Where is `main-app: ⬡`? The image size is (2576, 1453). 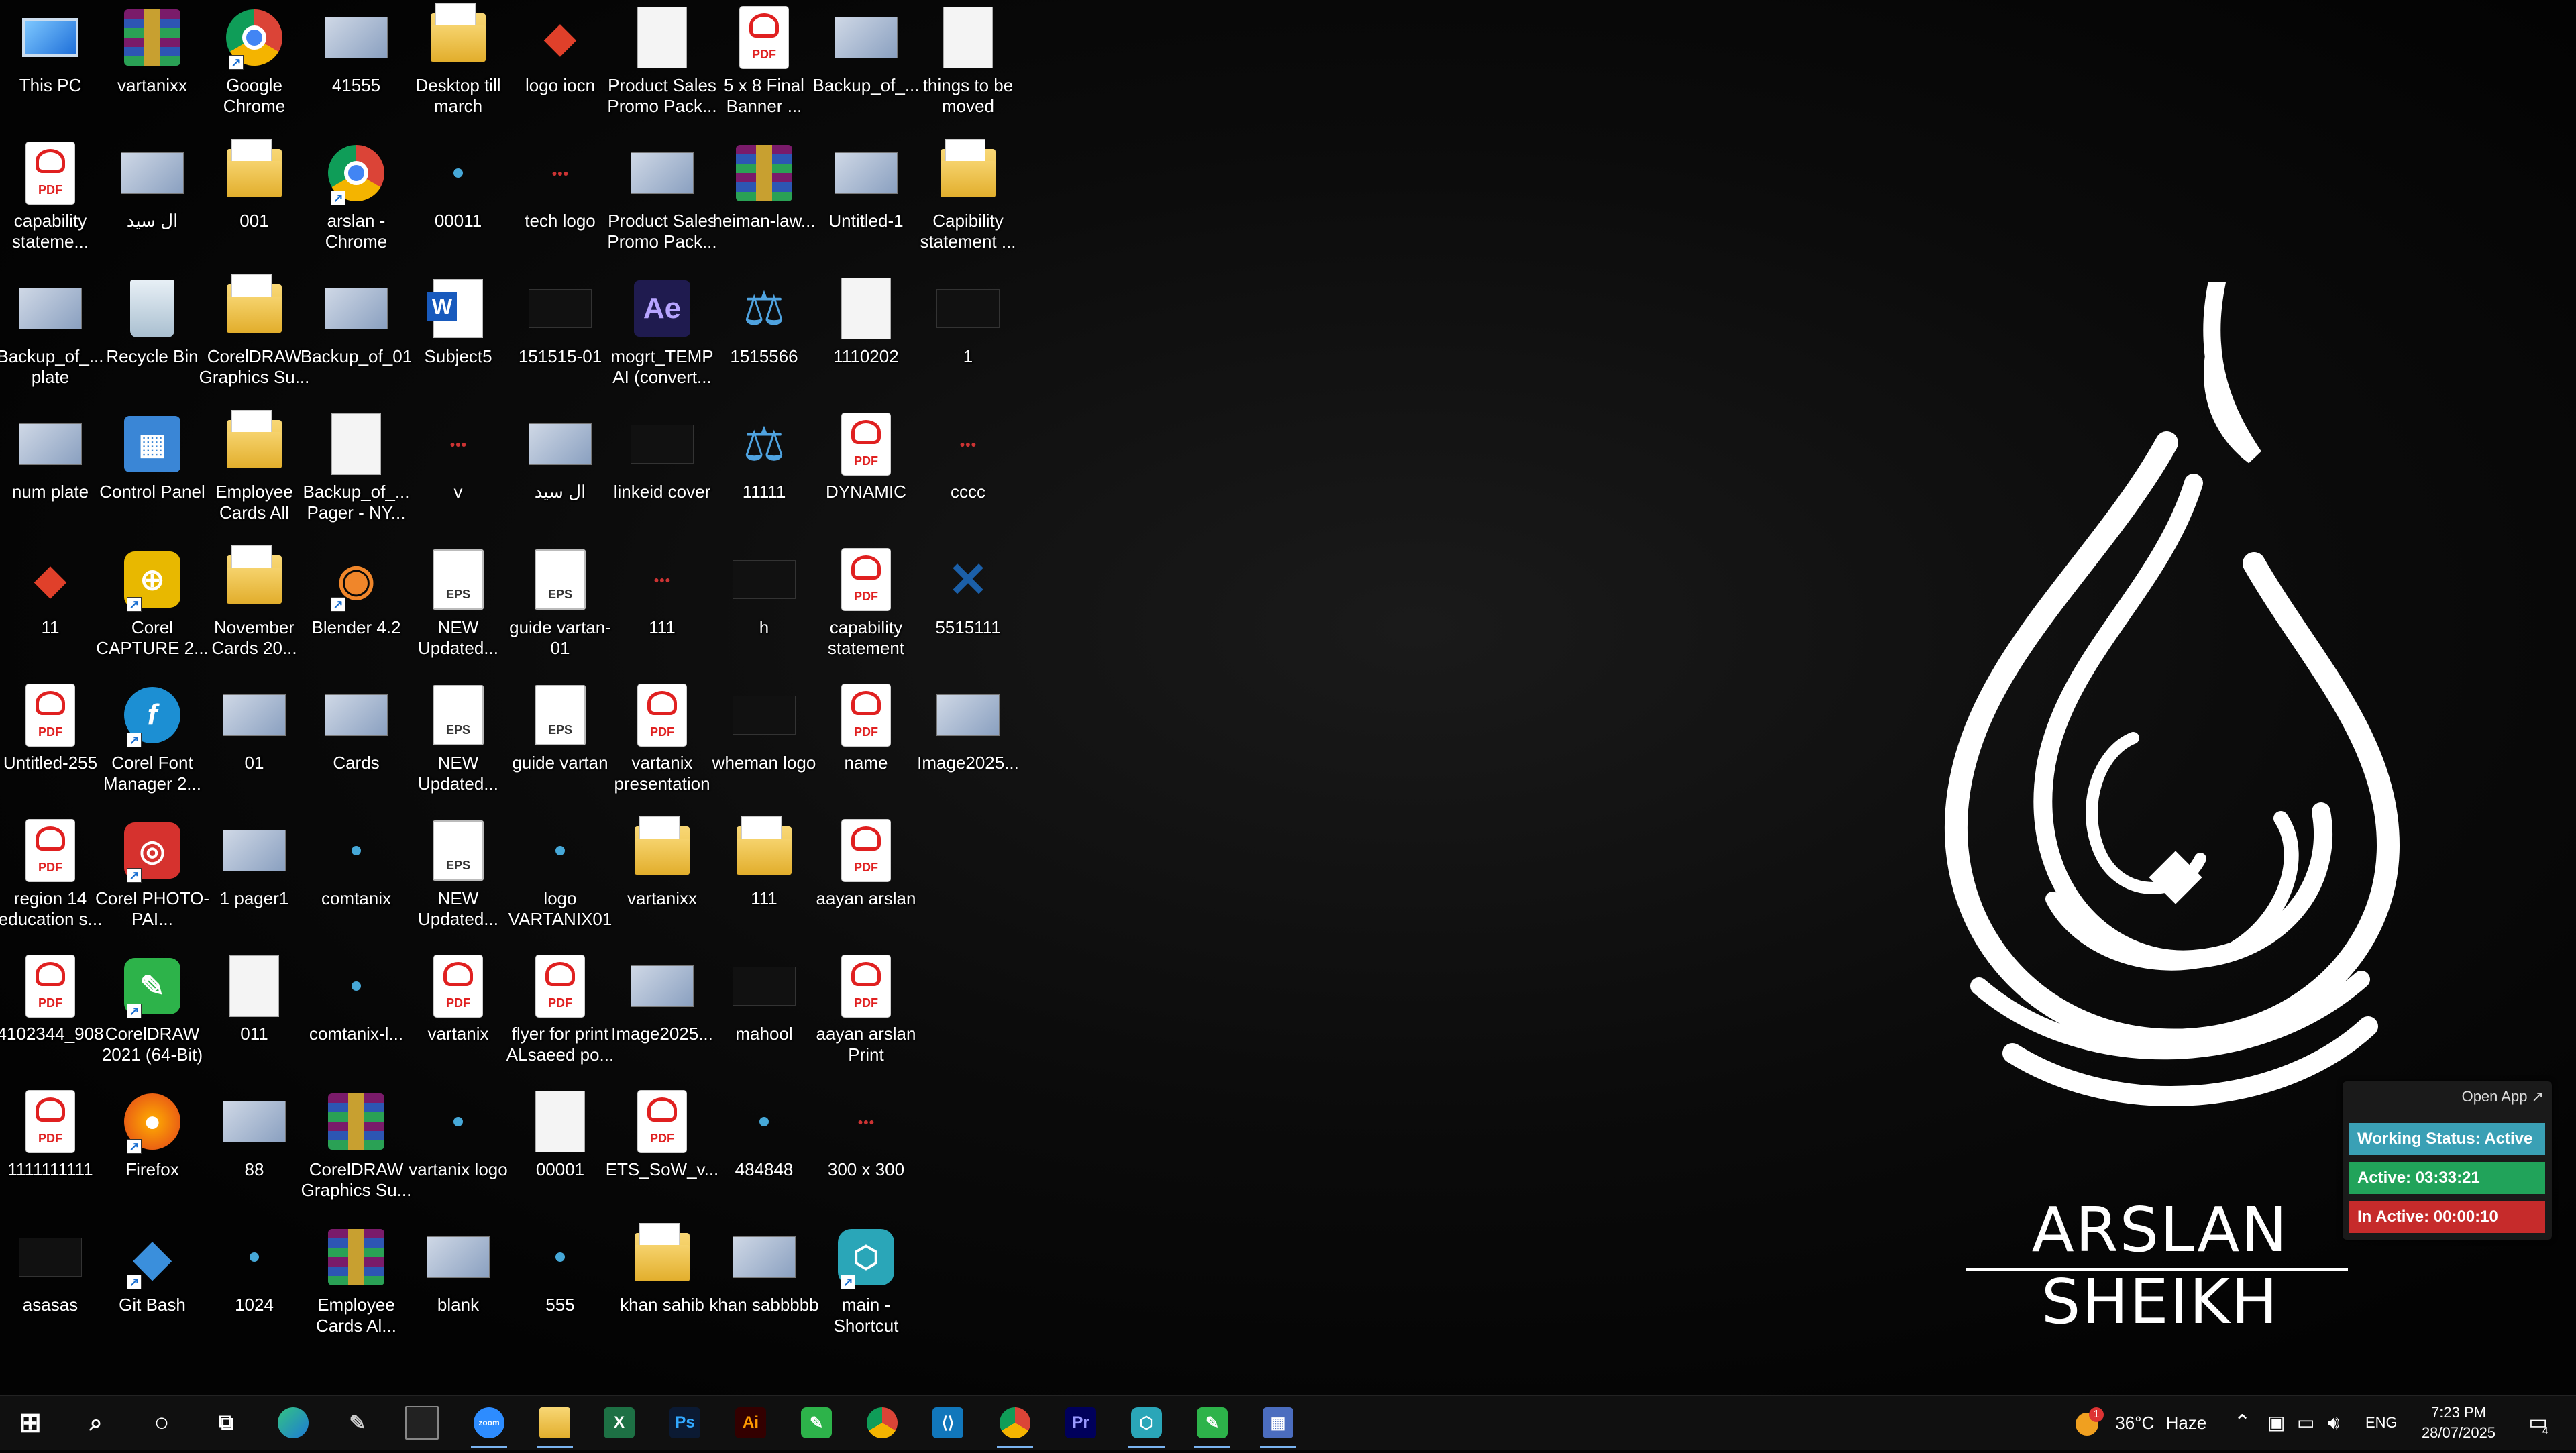
main-app: ⬡ is located at coordinates (1146, 1424).